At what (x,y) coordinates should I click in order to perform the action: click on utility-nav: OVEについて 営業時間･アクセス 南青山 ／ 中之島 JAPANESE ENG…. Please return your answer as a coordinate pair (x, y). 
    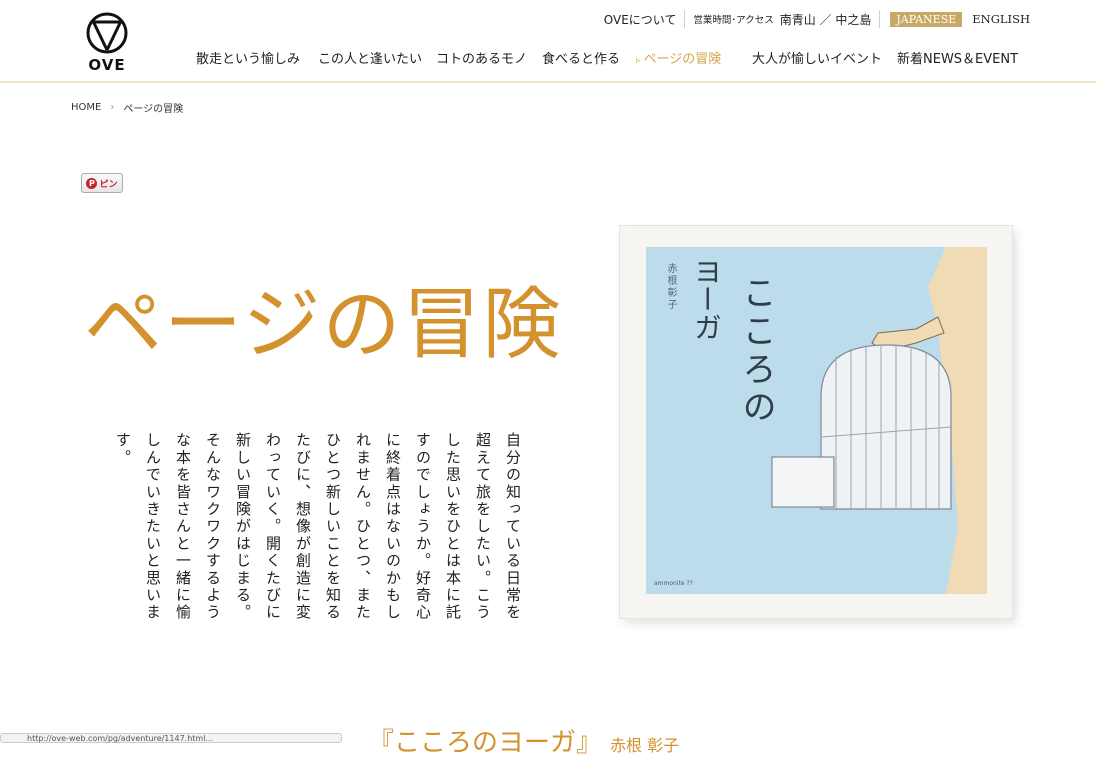
    Looking at the image, I should click on (813, 19).